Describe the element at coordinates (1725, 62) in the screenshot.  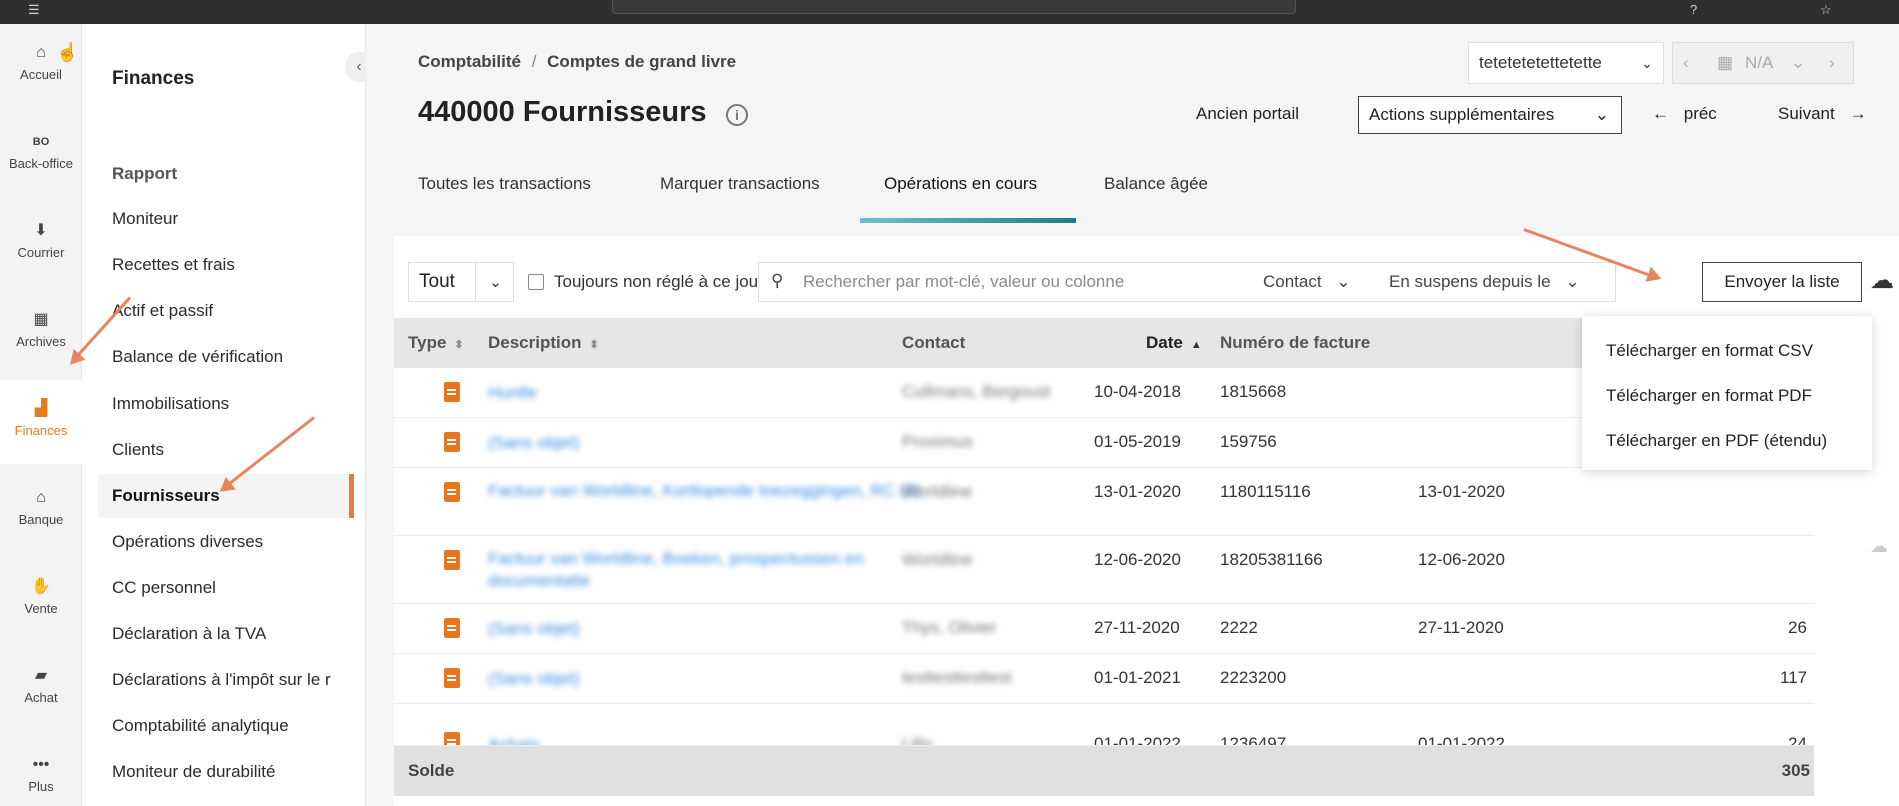
I see `calendar-icon: ▦` at that location.